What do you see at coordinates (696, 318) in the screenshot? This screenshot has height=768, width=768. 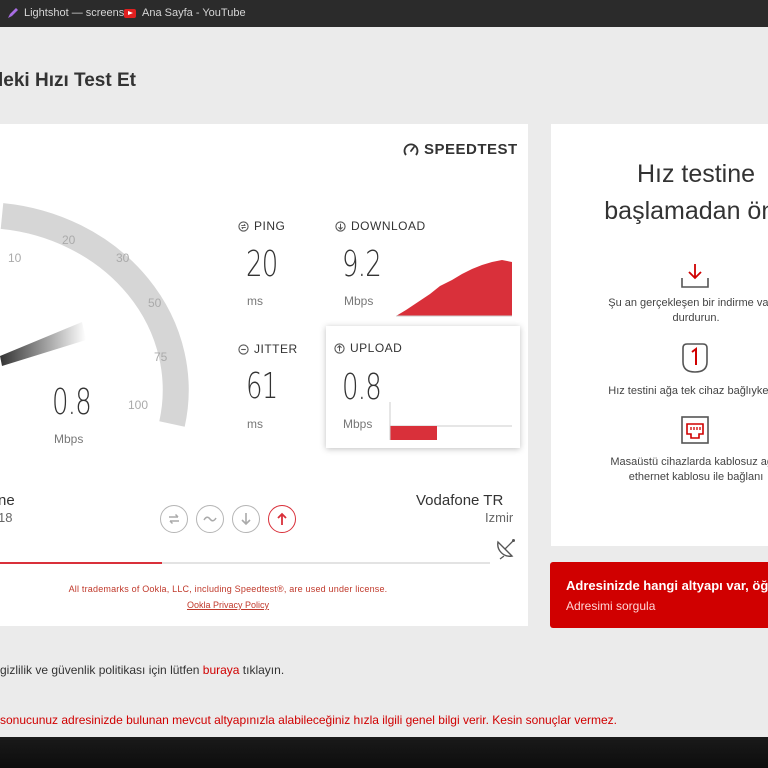 I see `tip-1-line2: durdurun.` at bounding box center [696, 318].